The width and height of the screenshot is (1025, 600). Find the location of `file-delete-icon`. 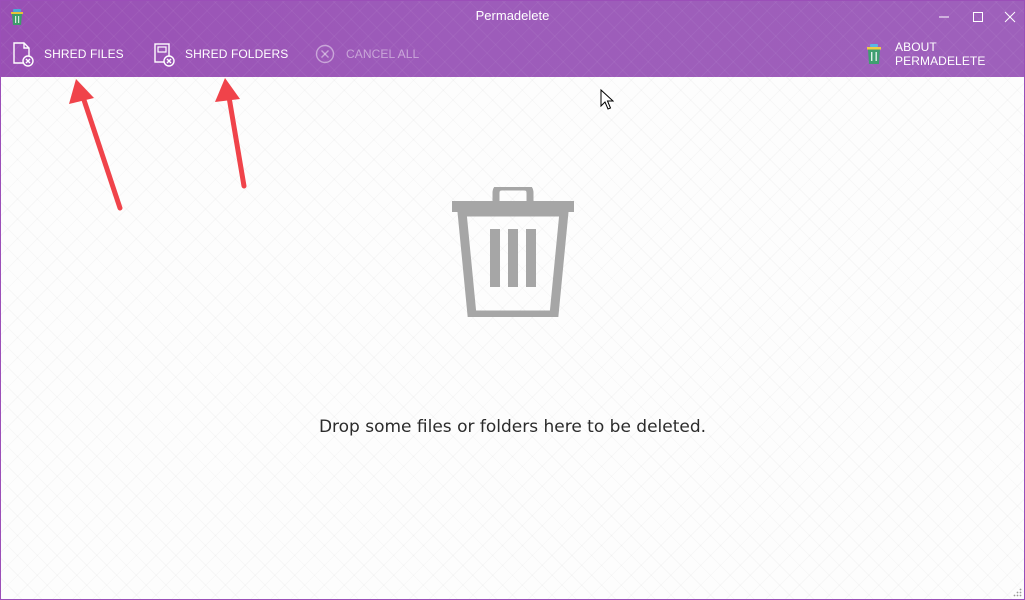

file-delete-icon is located at coordinates (23, 54).